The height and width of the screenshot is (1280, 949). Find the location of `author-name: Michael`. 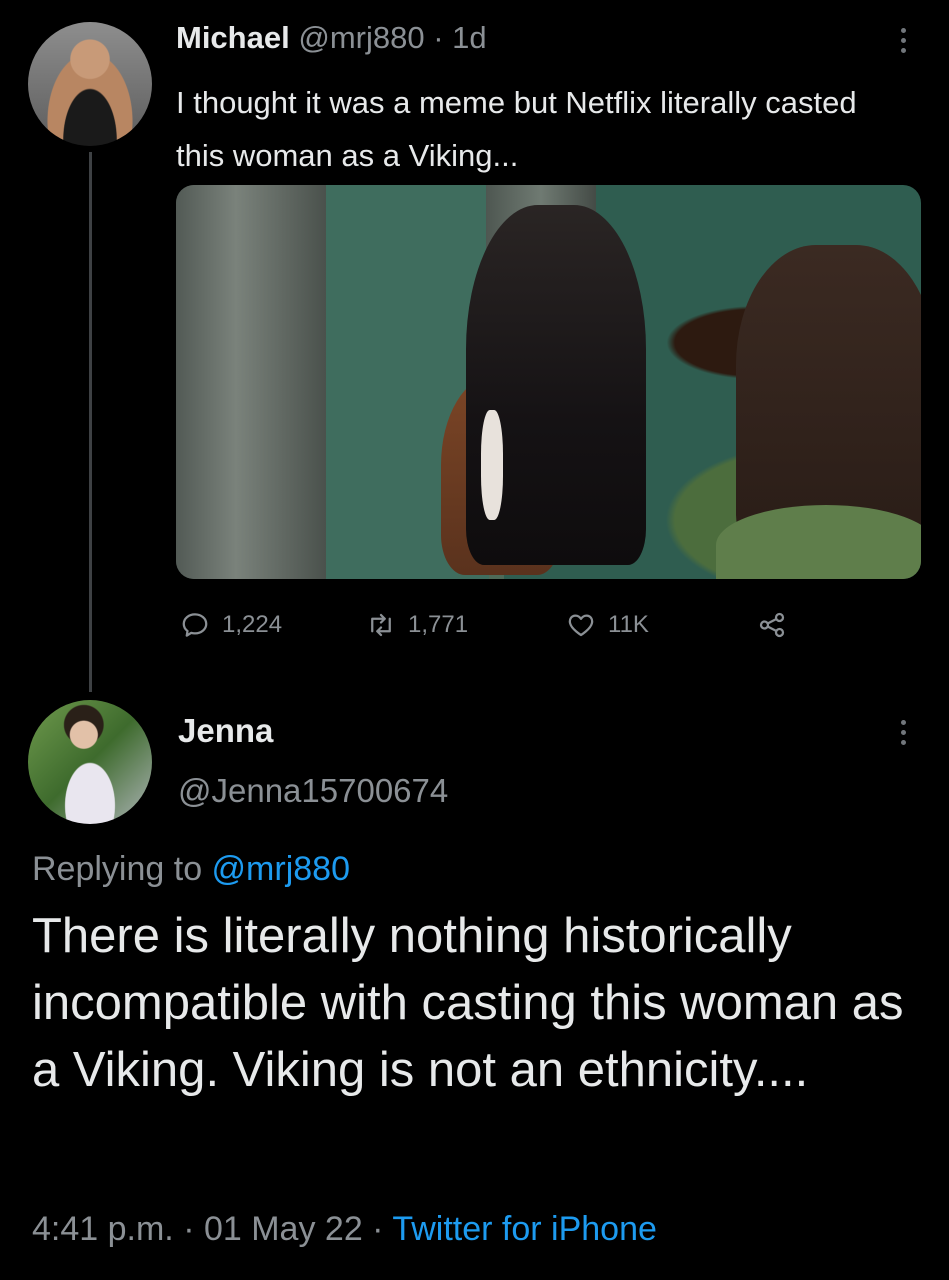

author-name: Michael is located at coordinates (233, 37).